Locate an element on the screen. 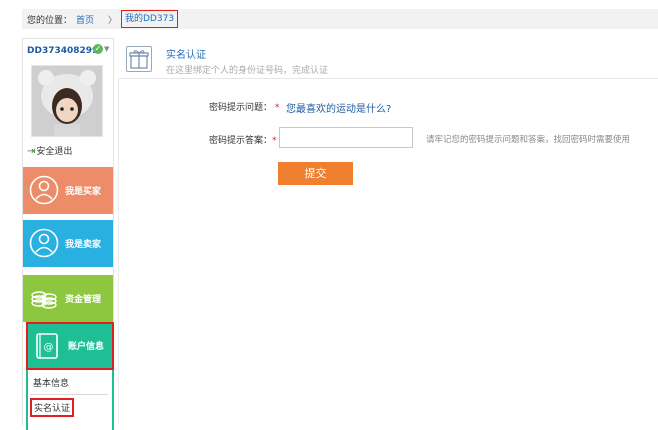 Image resolution: width=658 pixels, height=430 pixels. account-submenu: 基本信息 实名认证 is located at coordinates (70, 400).